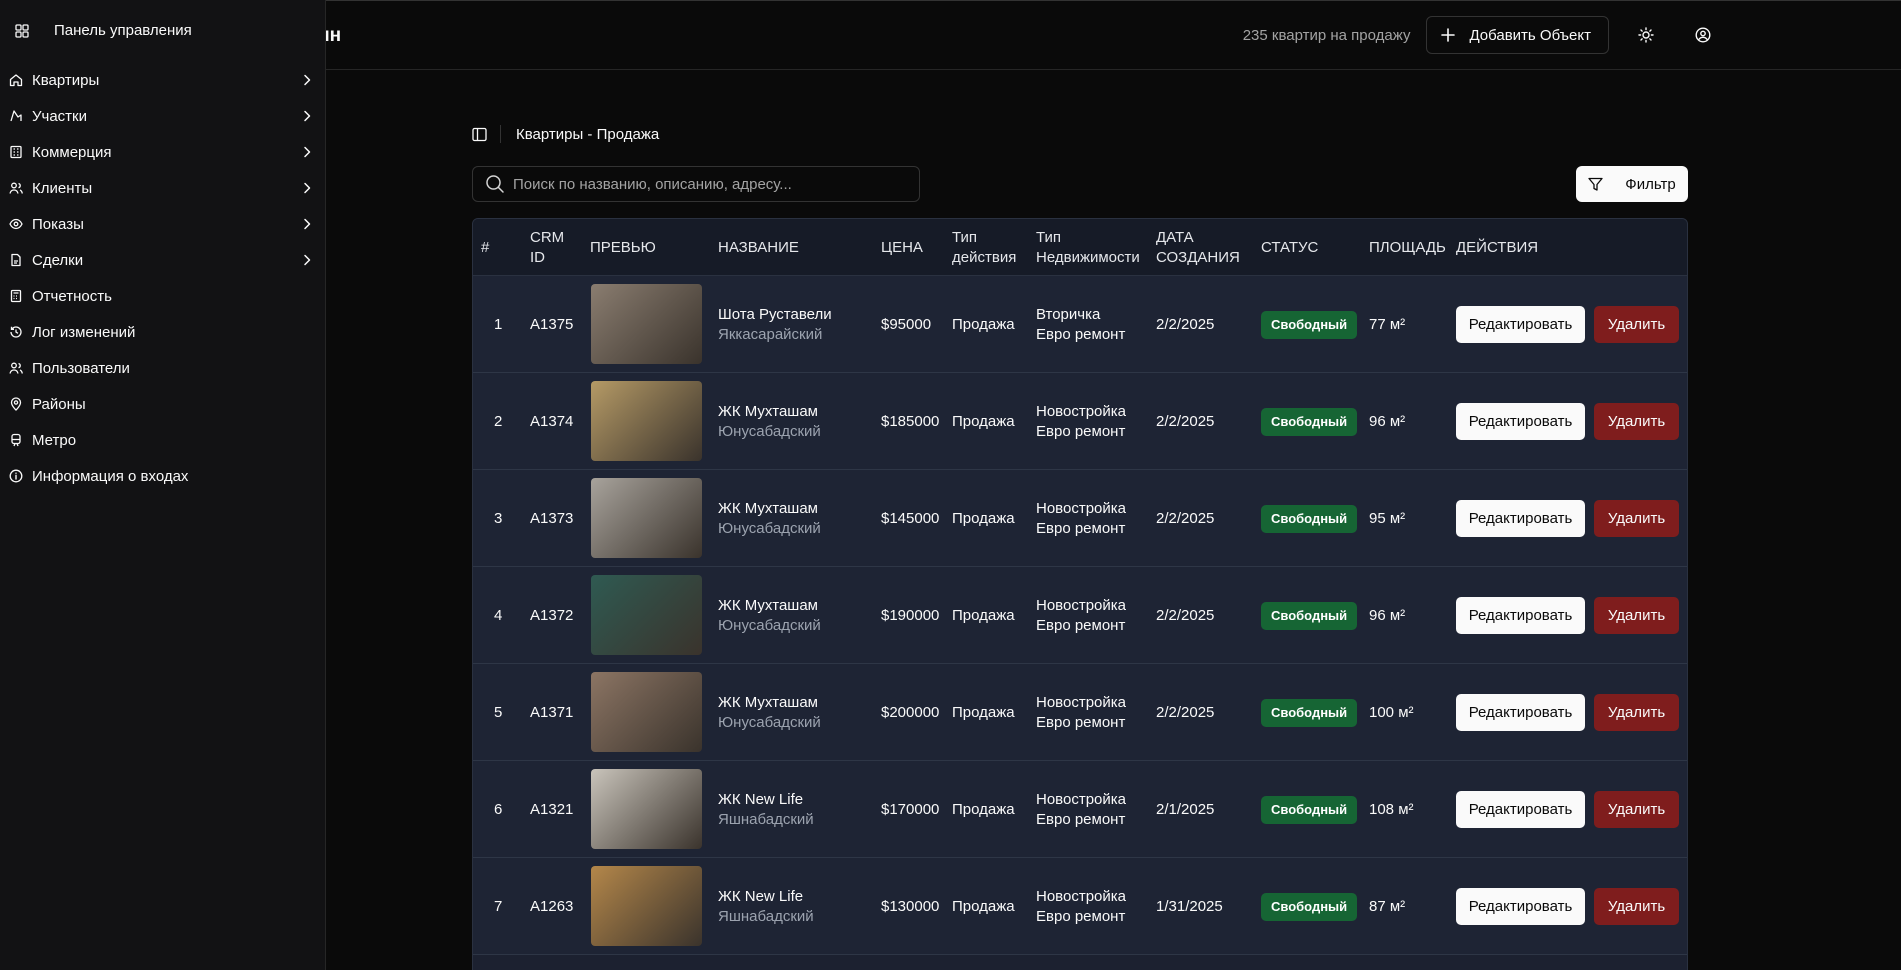  What do you see at coordinates (163, 440) in the screenshot?
I see `sidebar-item-11: Метро` at bounding box center [163, 440].